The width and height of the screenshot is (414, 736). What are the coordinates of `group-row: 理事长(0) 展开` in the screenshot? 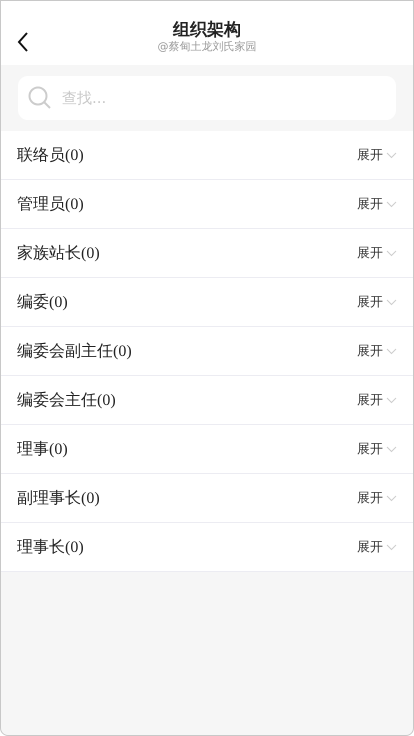 It's located at (207, 547).